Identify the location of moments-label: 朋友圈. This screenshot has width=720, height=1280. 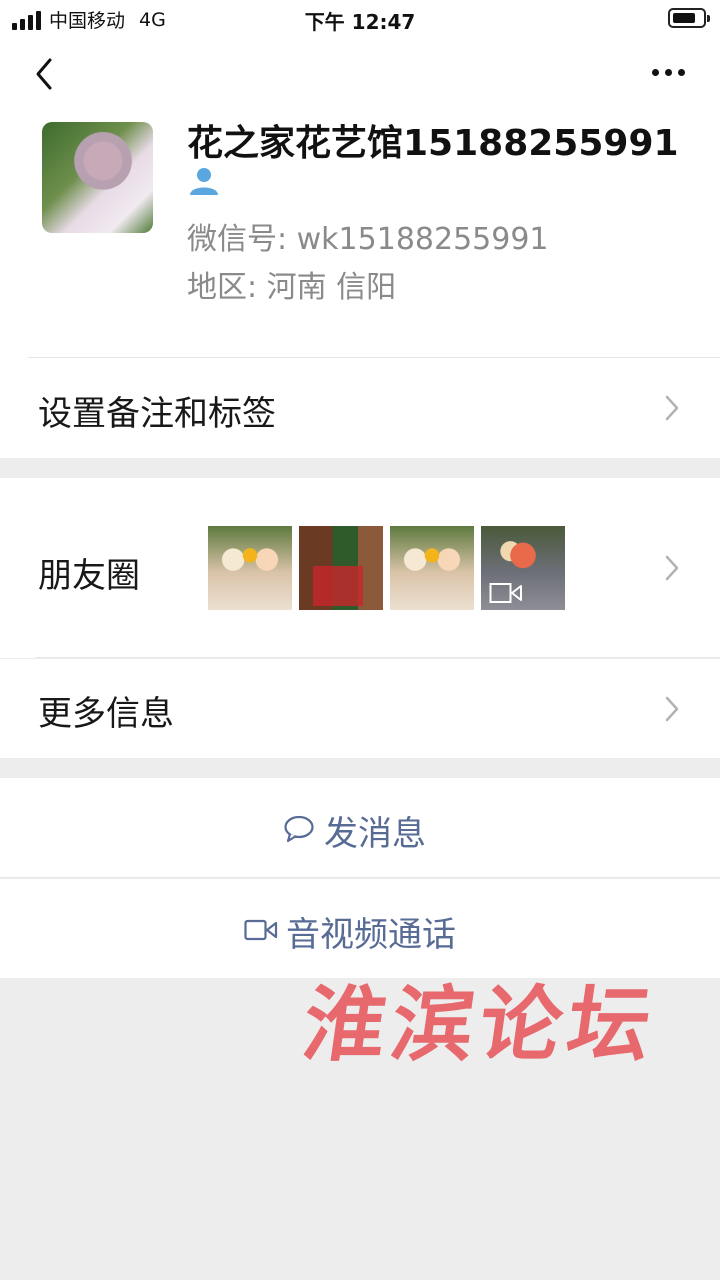
(89, 576).